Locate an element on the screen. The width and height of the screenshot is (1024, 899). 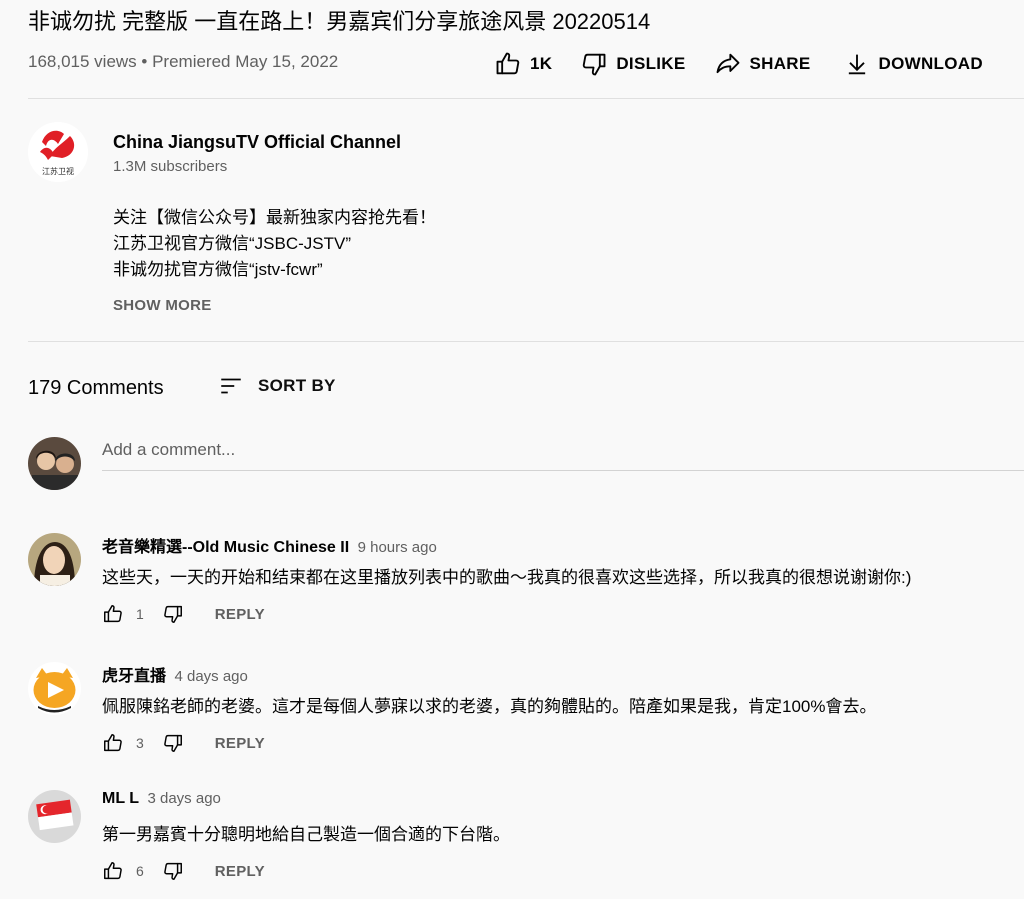
user-avatar is located at coordinates (54, 463).